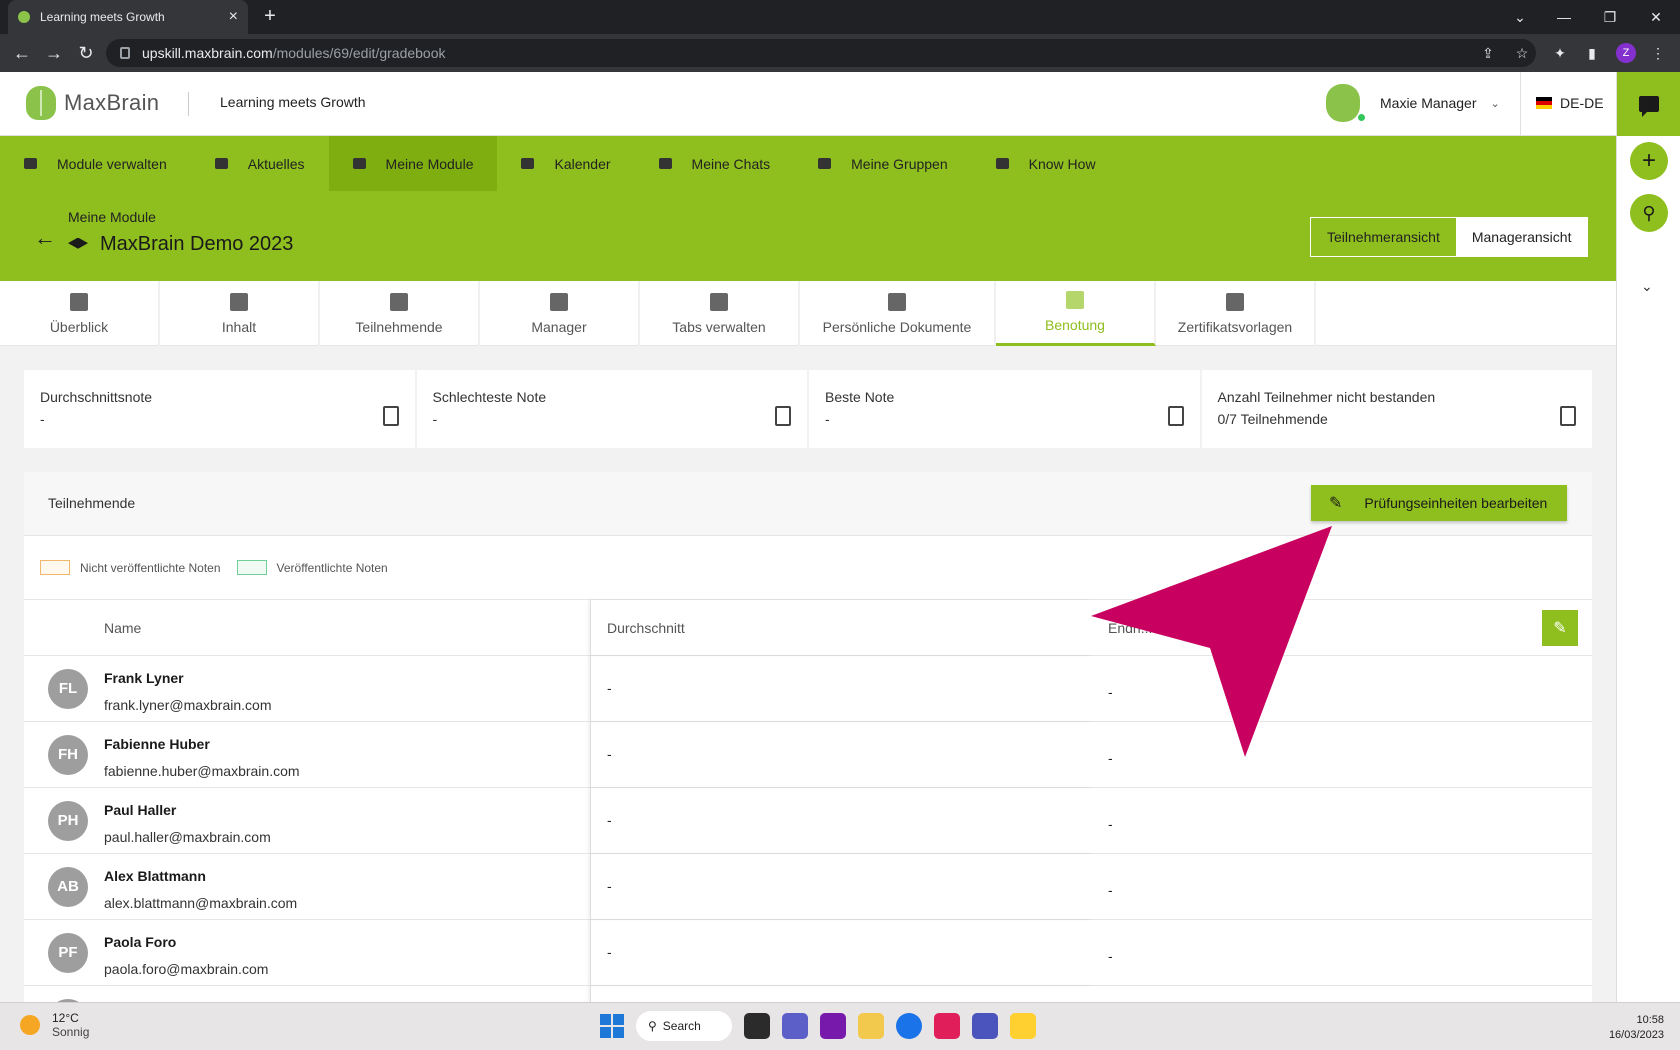  I want to click on tab-search-icon: ⌄, so click(1520, 17).